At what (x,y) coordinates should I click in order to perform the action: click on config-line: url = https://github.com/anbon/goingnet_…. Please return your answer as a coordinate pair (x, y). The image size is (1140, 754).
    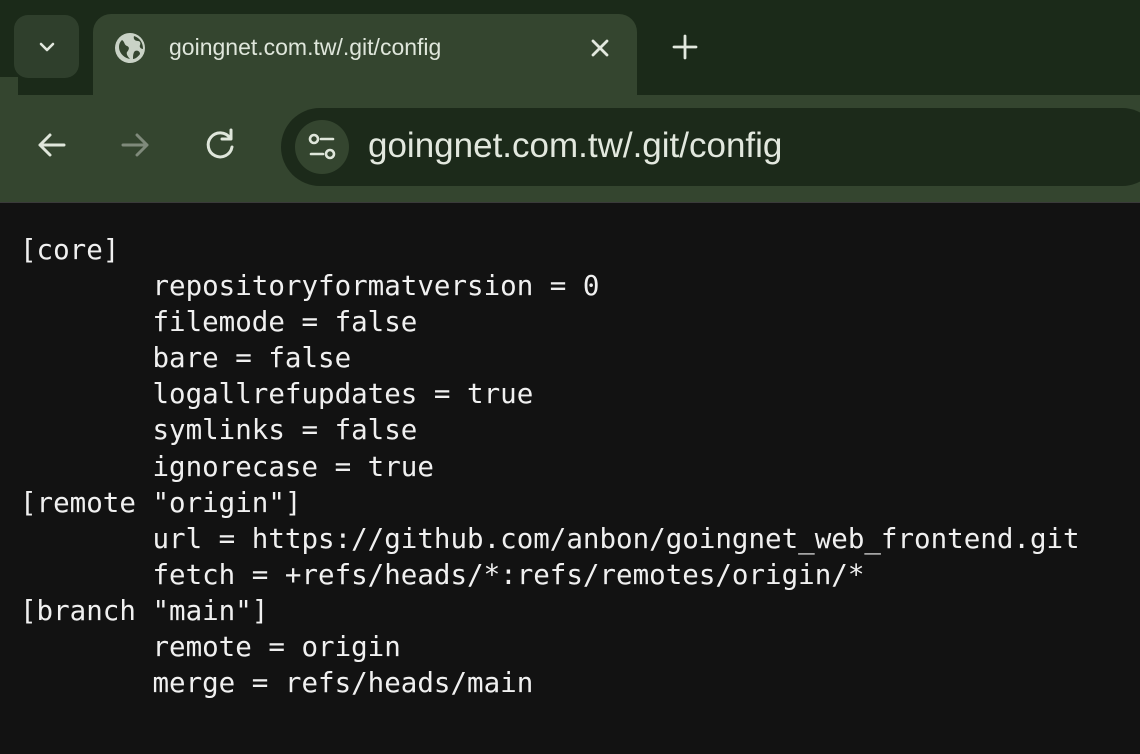
    Looking at the image, I should click on (550, 538).